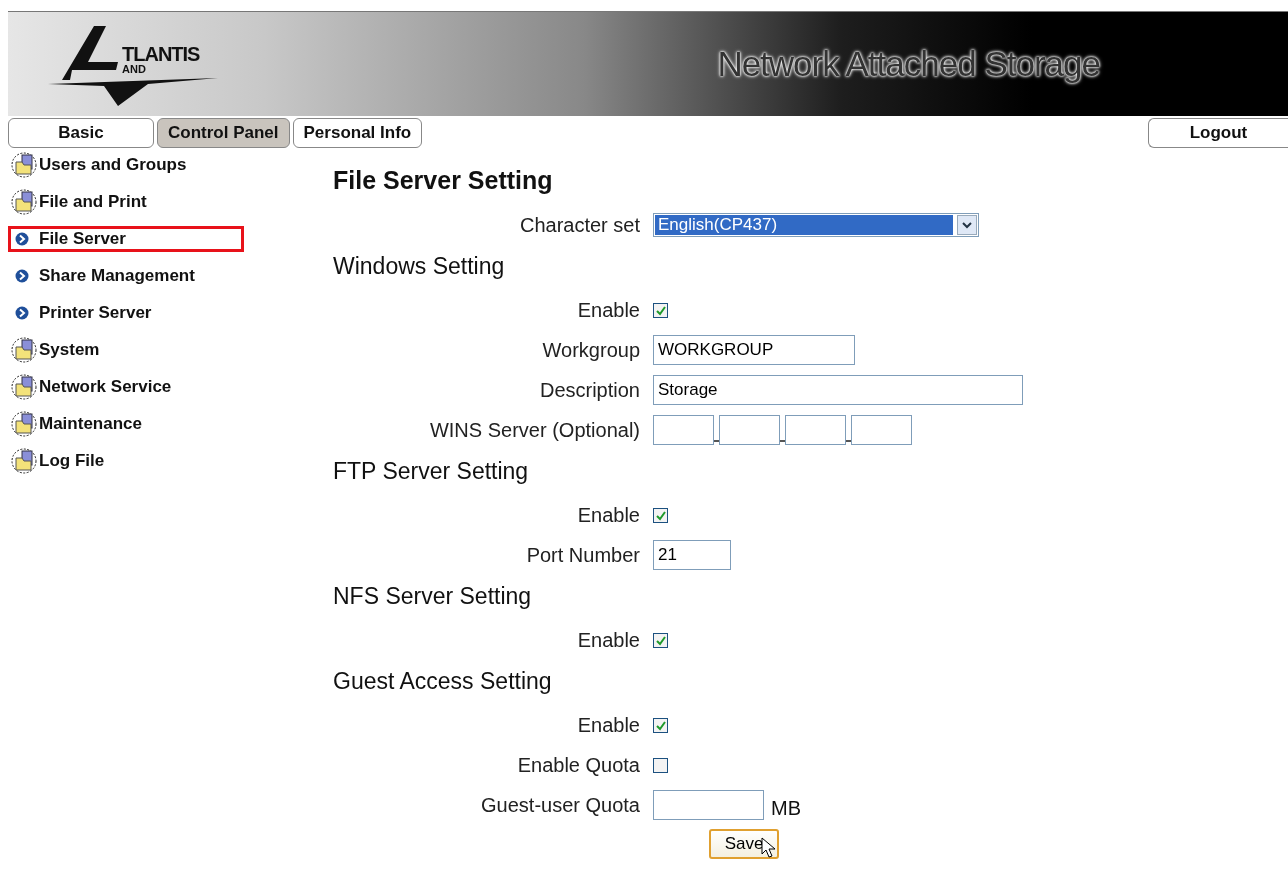 Image resolution: width=1288 pixels, height=888 pixels. I want to click on tab: Basic, so click(81, 133).